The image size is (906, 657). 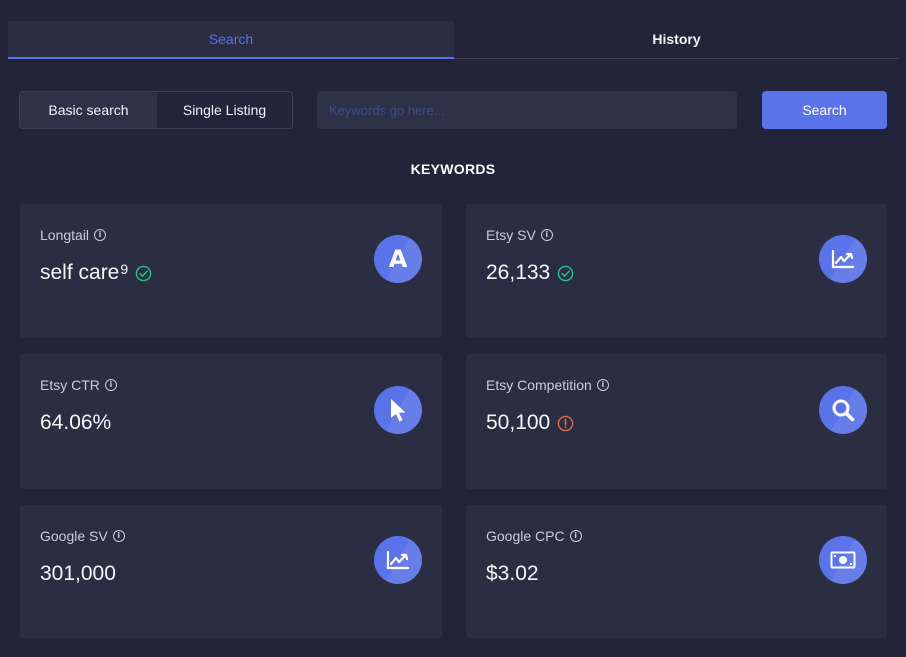 What do you see at coordinates (511, 235) in the screenshot?
I see `etsy-sv-label: Etsy SV` at bounding box center [511, 235].